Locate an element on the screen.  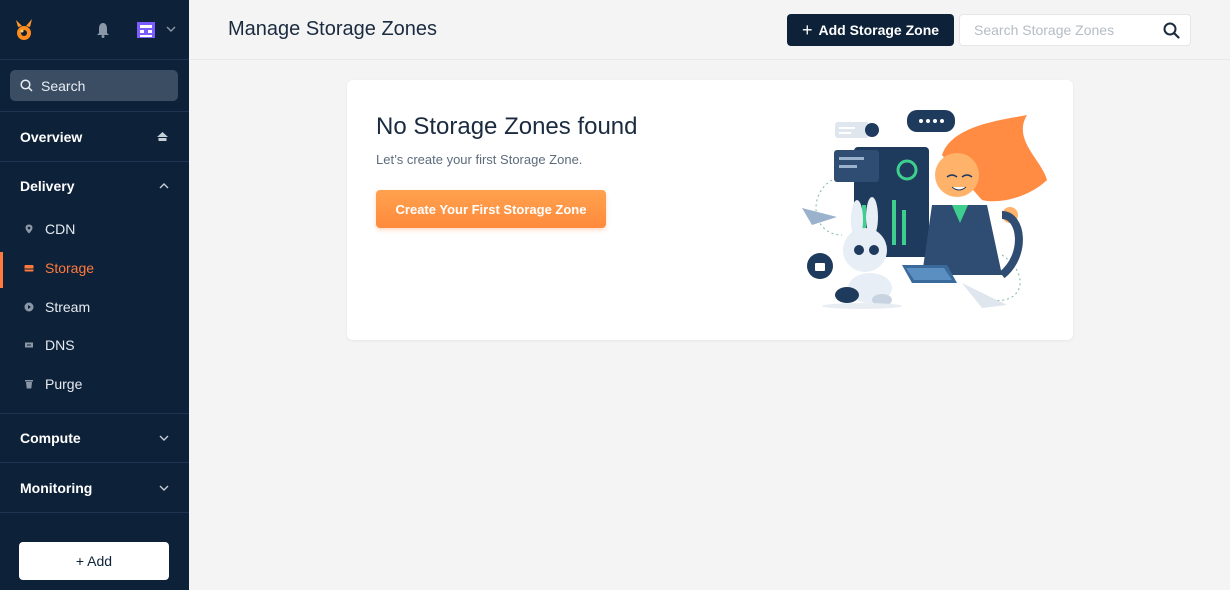
empty-state-subtitle: Let’s create your first Storage Zone. is located at coordinates (479, 159).